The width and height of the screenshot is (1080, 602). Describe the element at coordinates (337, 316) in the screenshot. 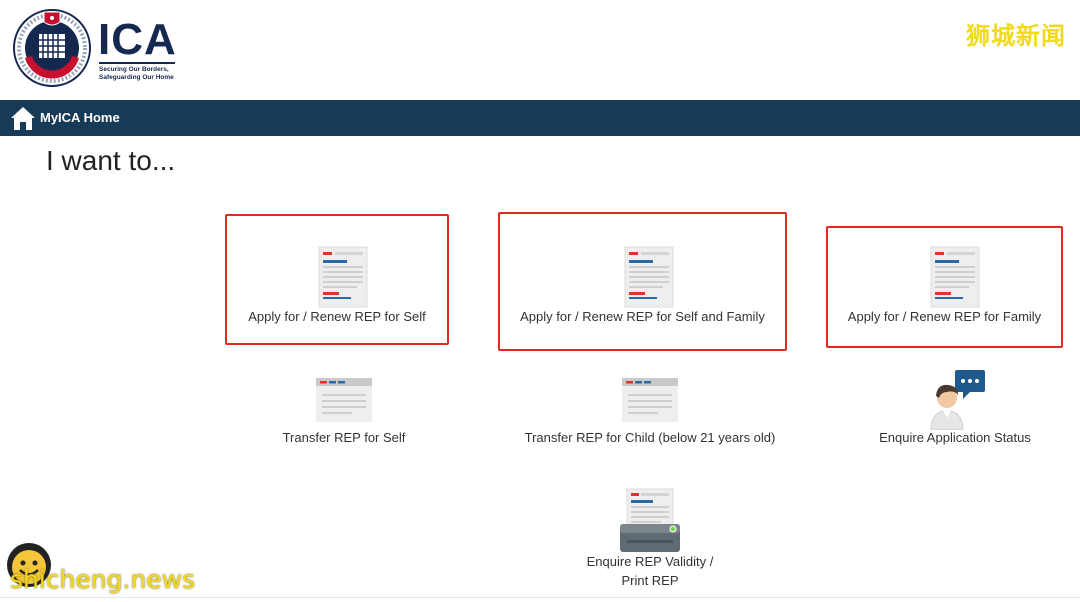

I see `tile-label: Apply for / Renew REP for Self` at that location.